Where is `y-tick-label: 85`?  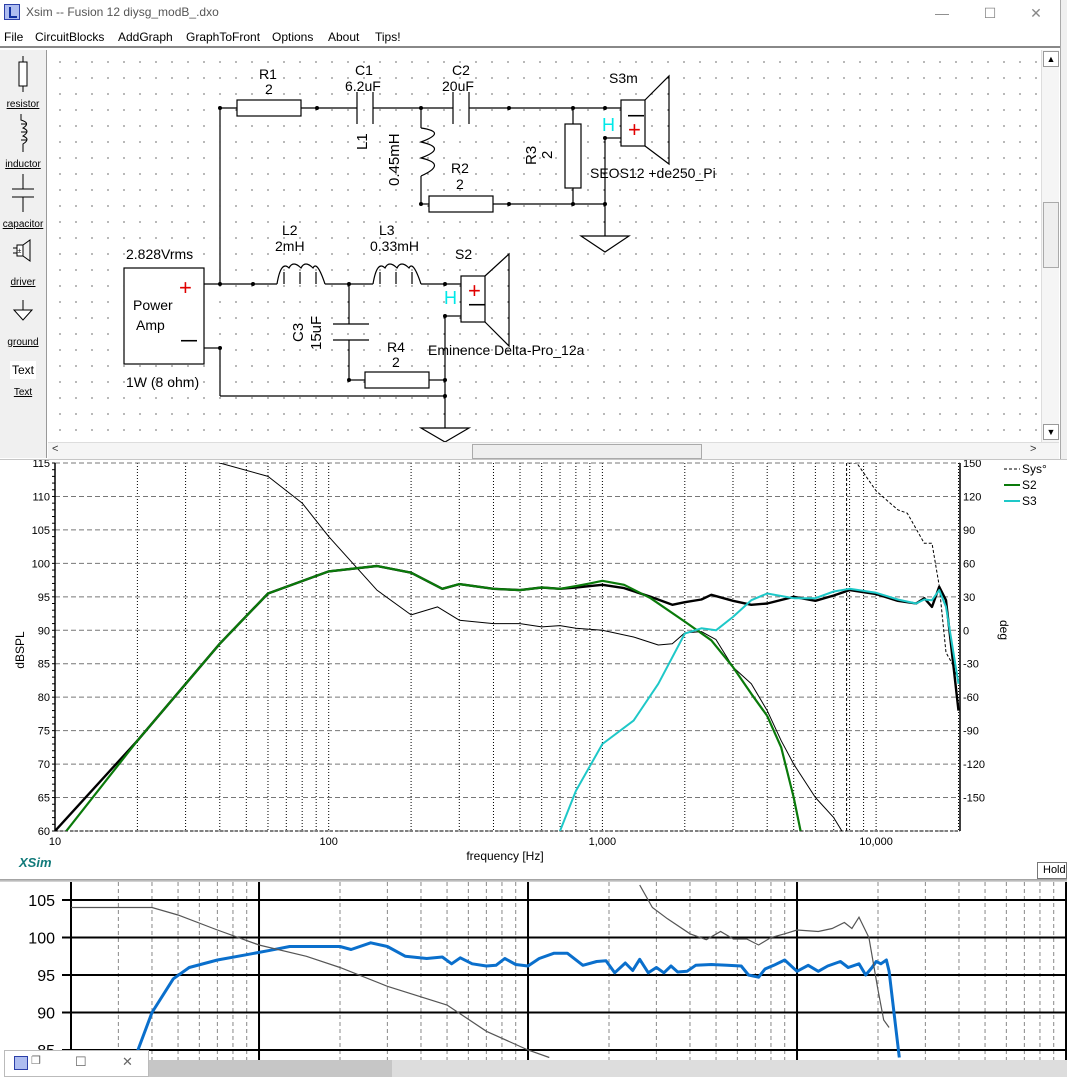 y-tick-label: 85 is located at coordinates (44, 665).